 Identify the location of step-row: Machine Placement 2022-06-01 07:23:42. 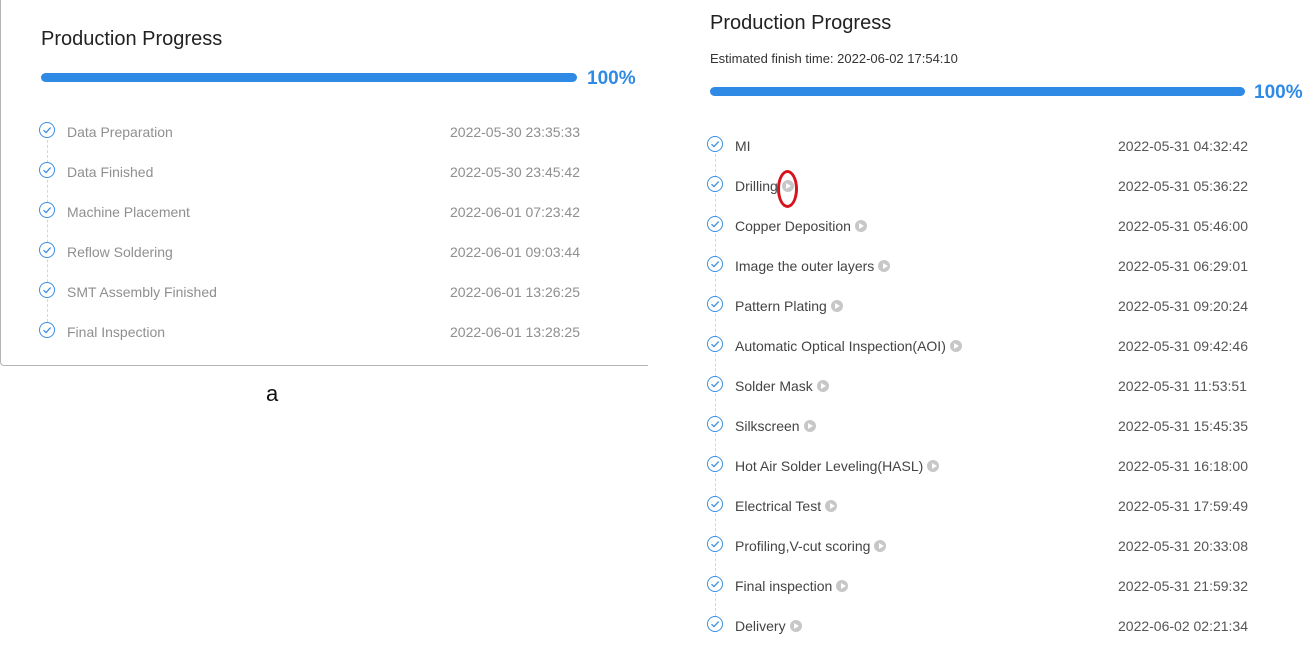
(324, 212).